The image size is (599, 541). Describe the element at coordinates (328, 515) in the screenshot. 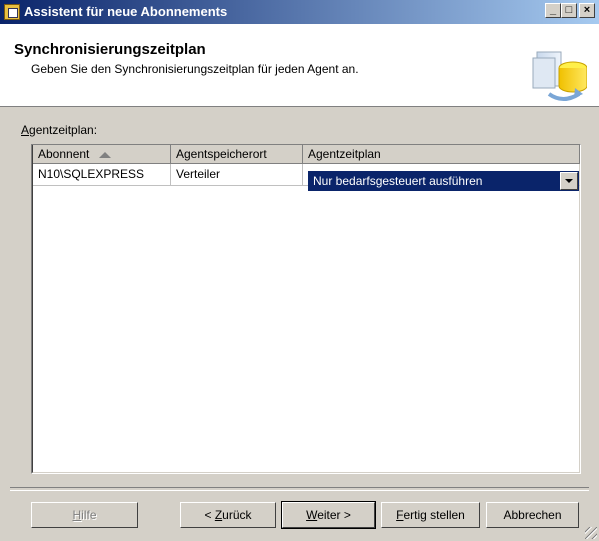

I see `next-button: Weiter >` at that location.